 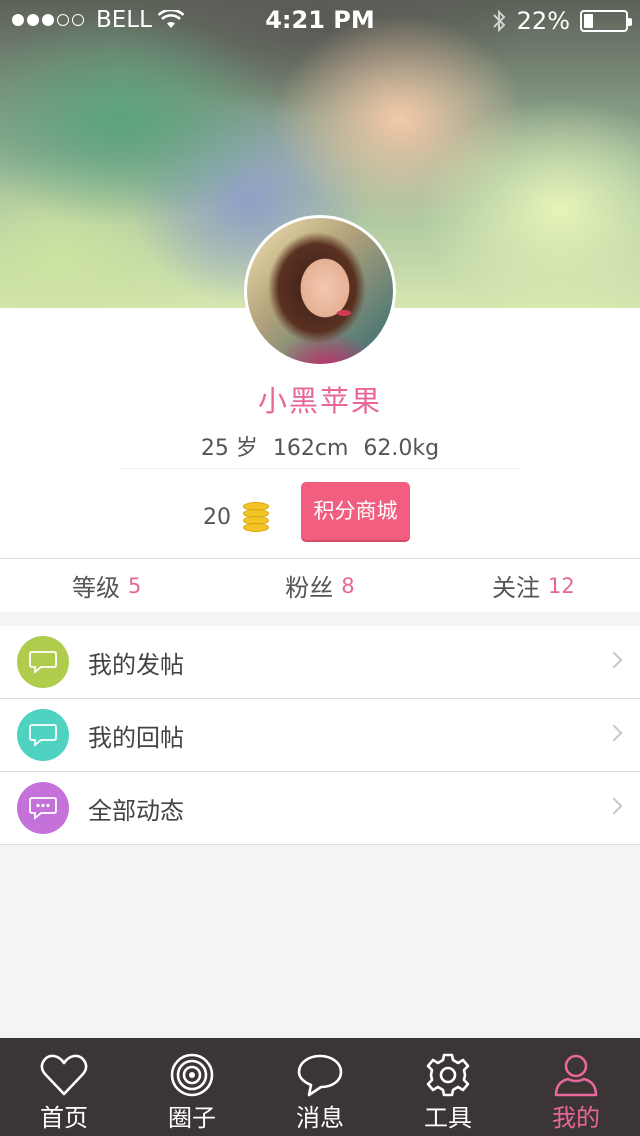 What do you see at coordinates (401, 448) in the screenshot?
I see `weight: 62.0kg` at bounding box center [401, 448].